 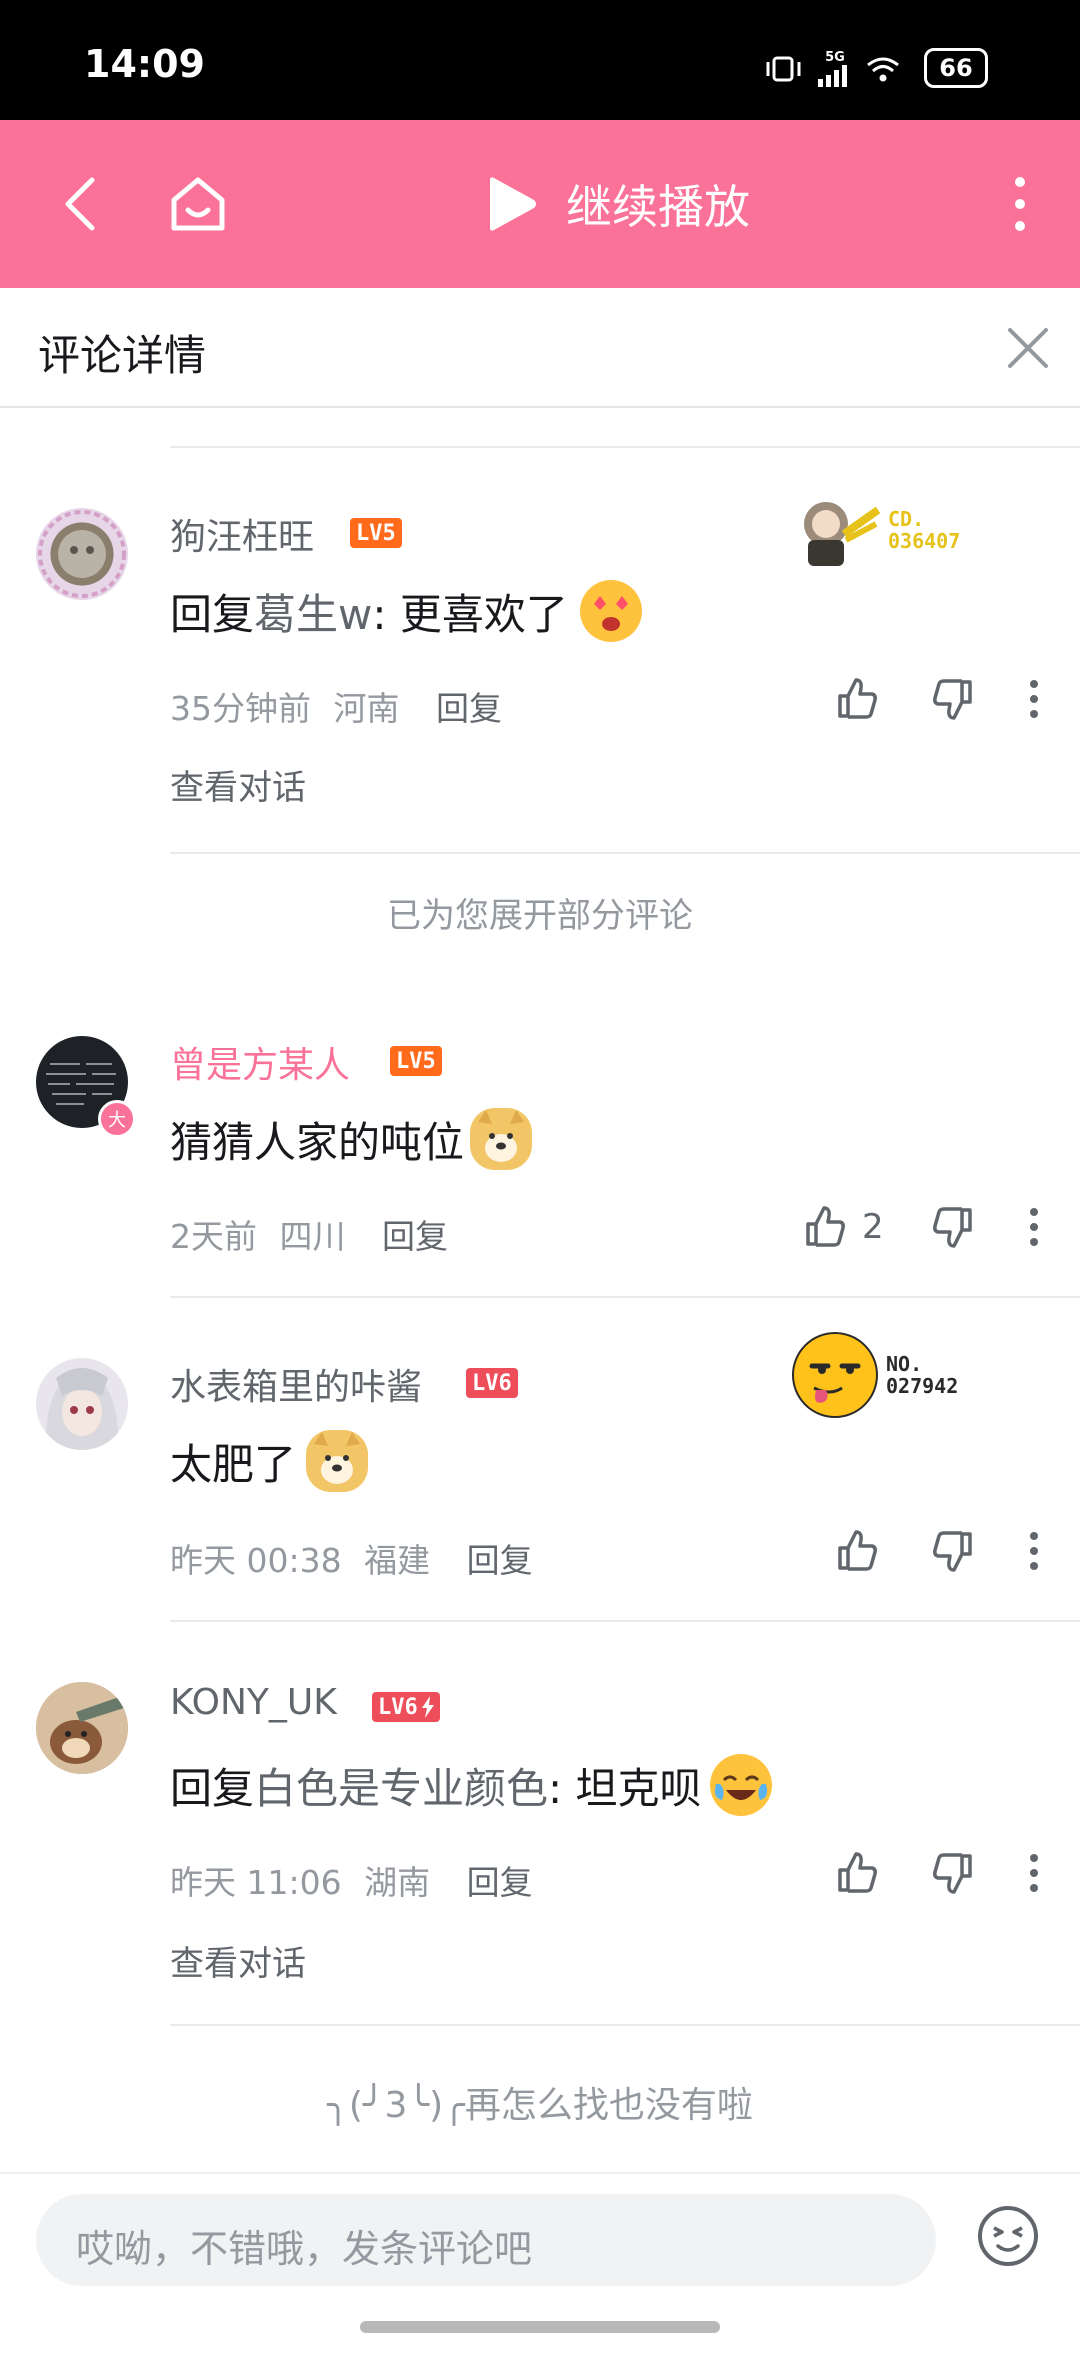 What do you see at coordinates (256, 1882) in the screenshot?
I see `comment-time: 昨天 11:06` at bounding box center [256, 1882].